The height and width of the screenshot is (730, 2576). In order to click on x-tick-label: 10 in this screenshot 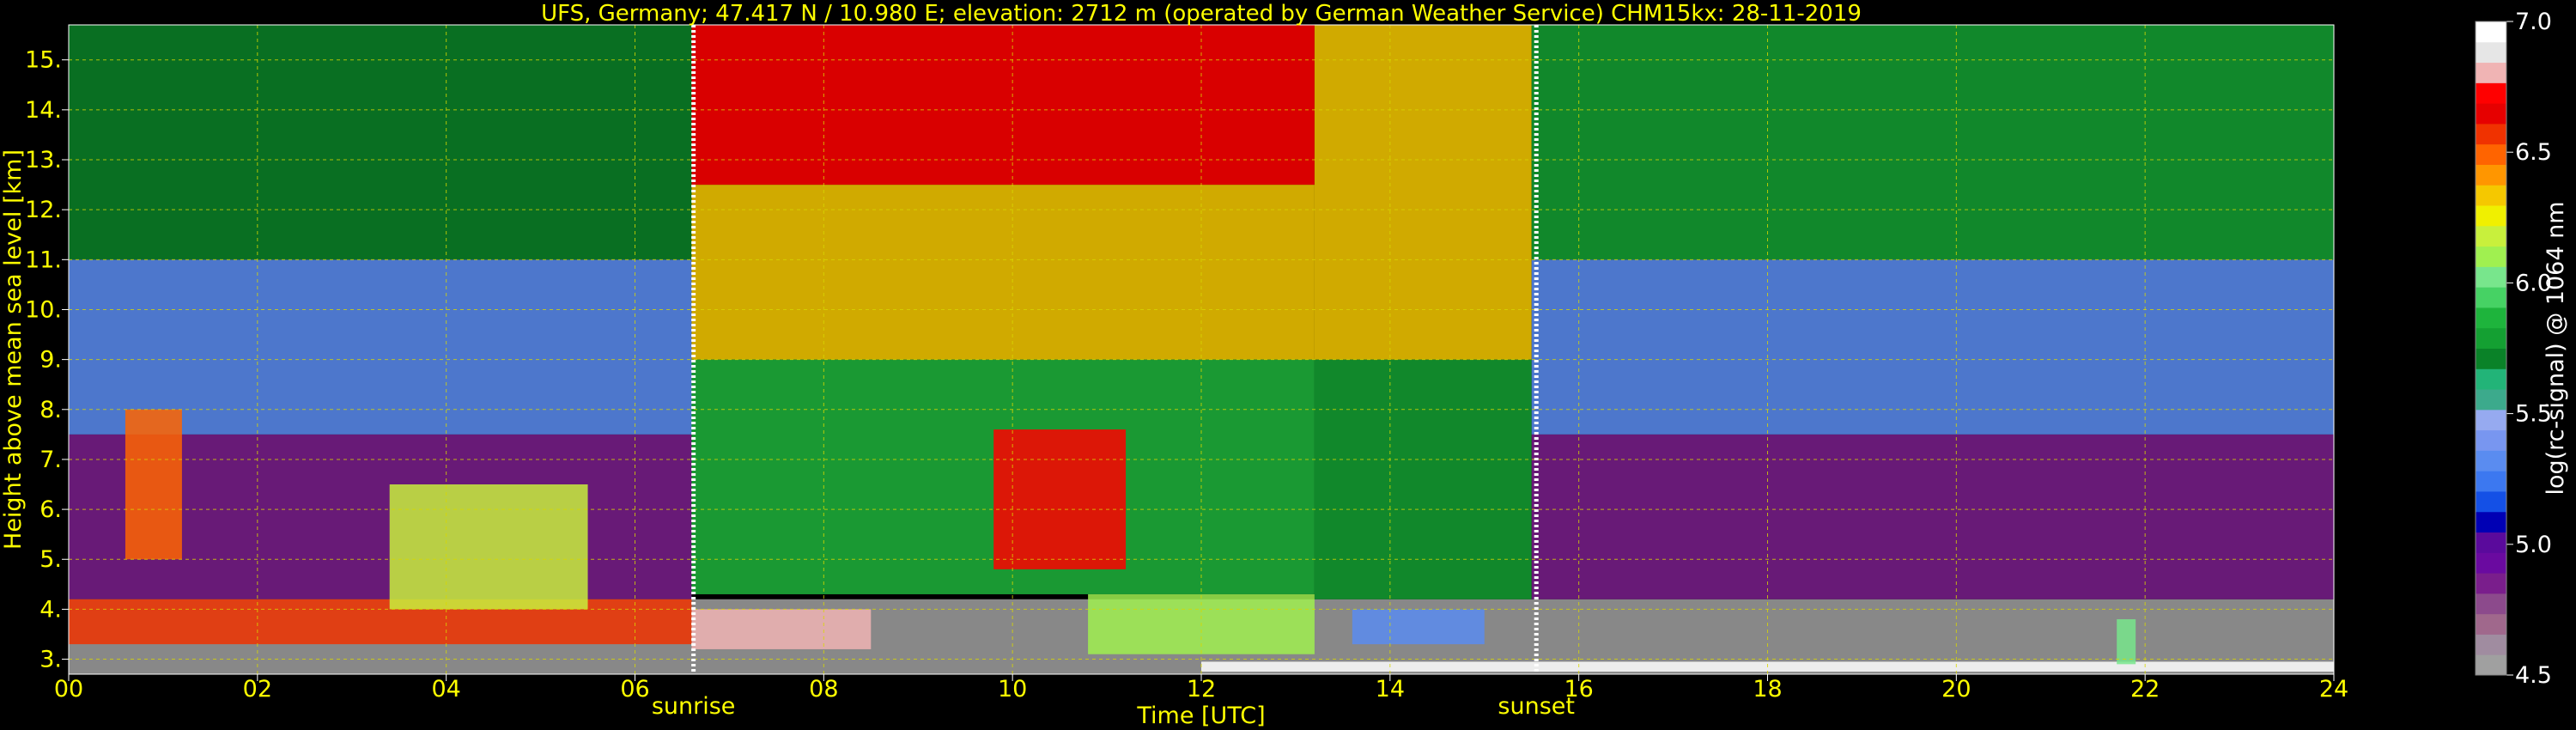, I will do `click(1013, 689)`.